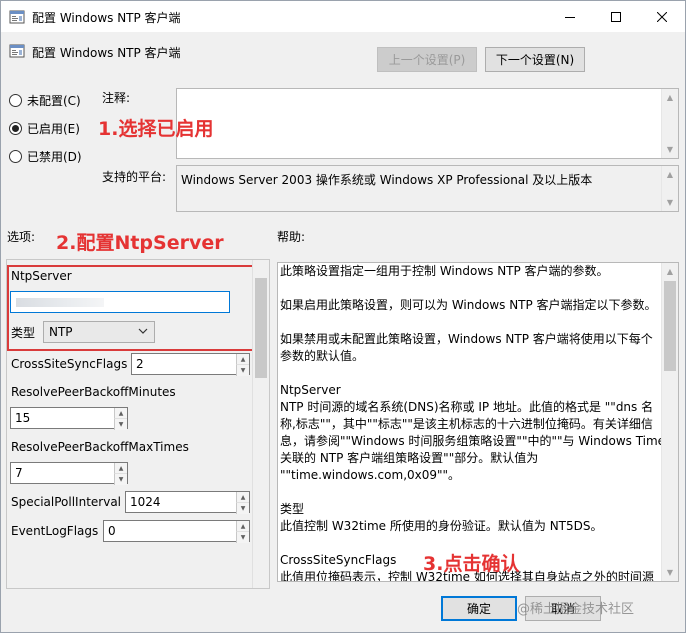 The width and height of the screenshot is (686, 633). What do you see at coordinates (427, 123) in the screenshot?
I see `comment-textarea: ▲ ▼` at bounding box center [427, 123].